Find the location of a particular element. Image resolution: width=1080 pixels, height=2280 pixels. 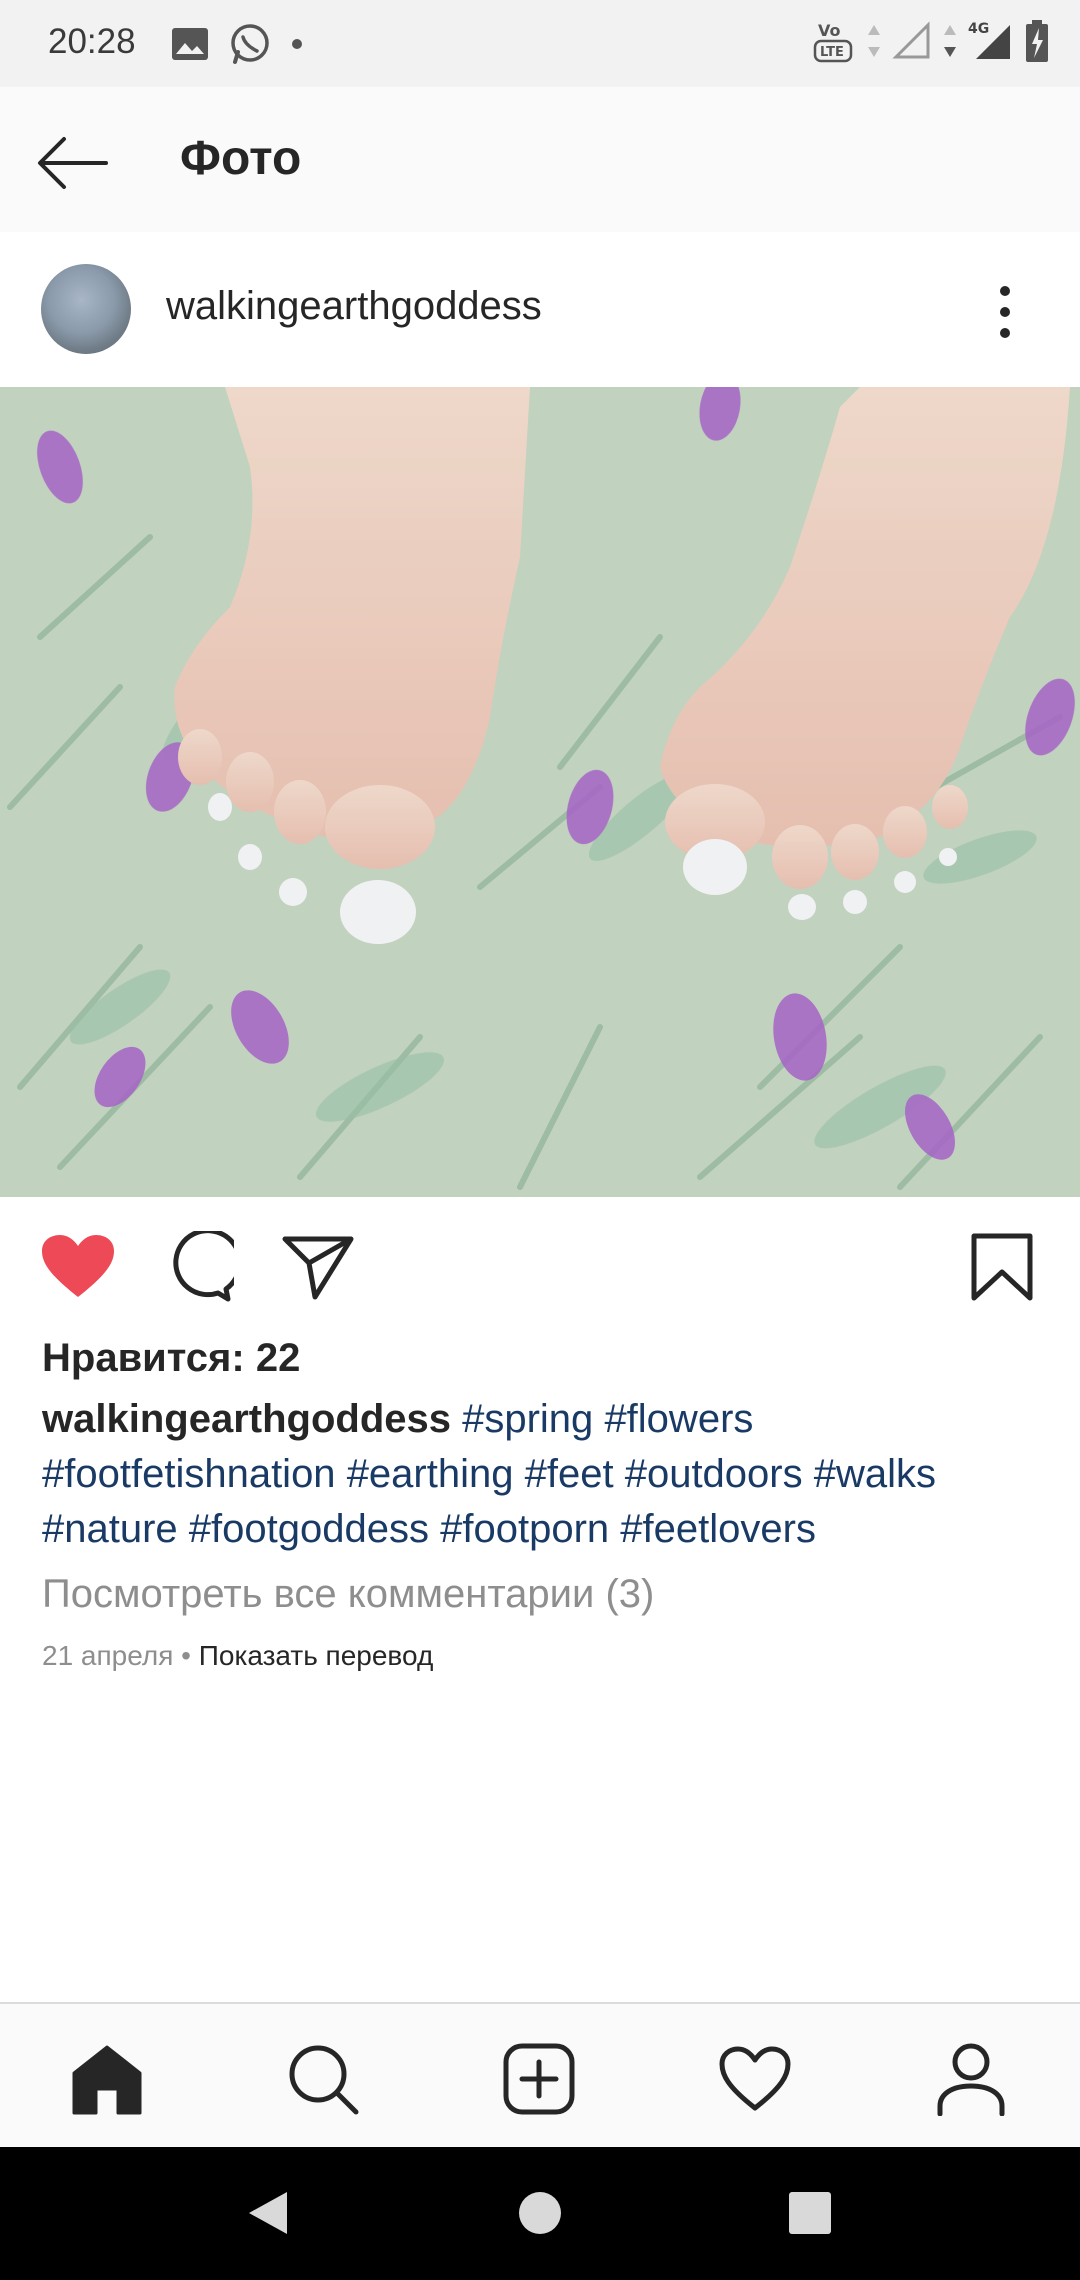

battery-charging-icon is located at coordinates (1037, 43).